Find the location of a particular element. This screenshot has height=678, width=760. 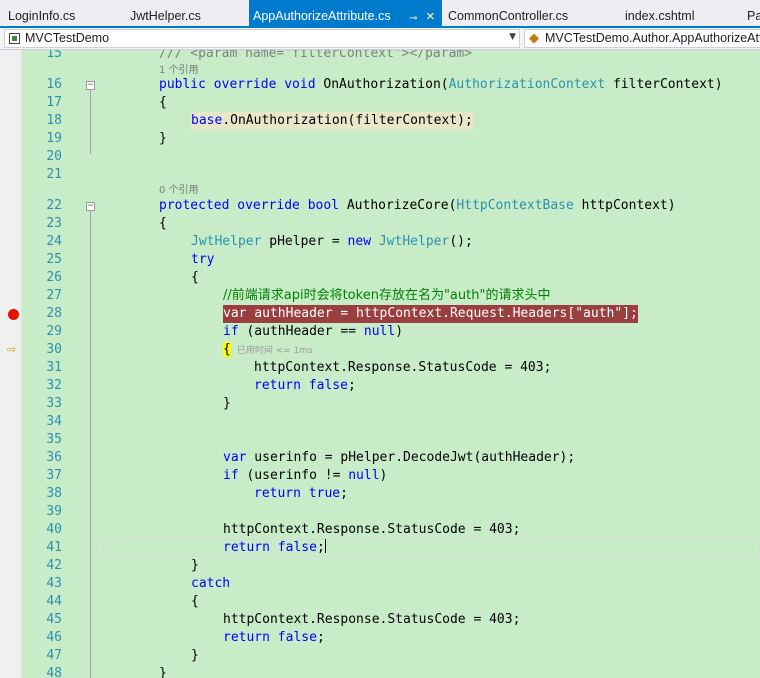

pin-icon: ⊸ is located at coordinates (413, 14).